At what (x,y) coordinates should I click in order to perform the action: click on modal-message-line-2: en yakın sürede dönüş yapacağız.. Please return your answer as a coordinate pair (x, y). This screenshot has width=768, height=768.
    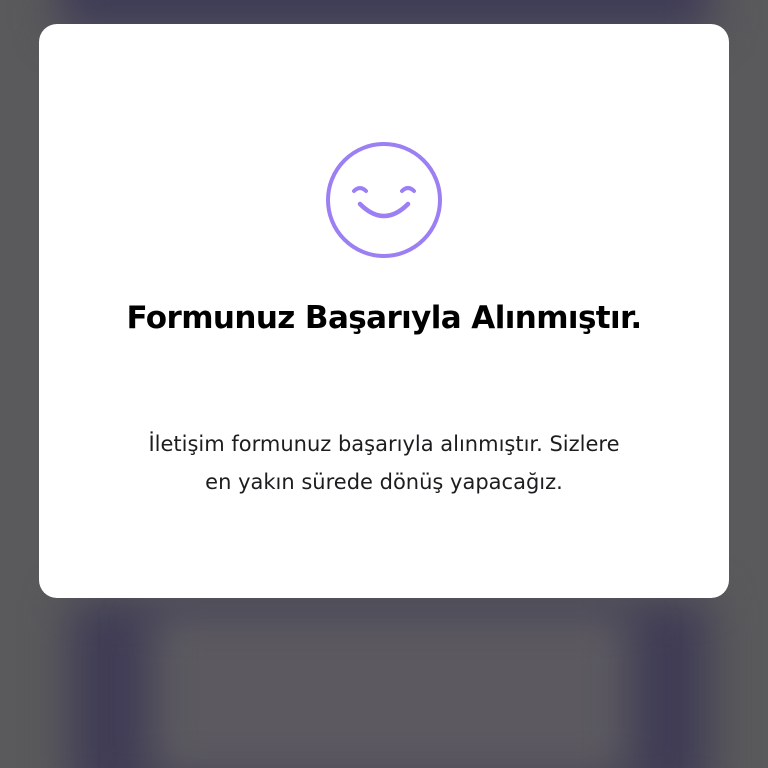
    Looking at the image, I should click on (384, 482).